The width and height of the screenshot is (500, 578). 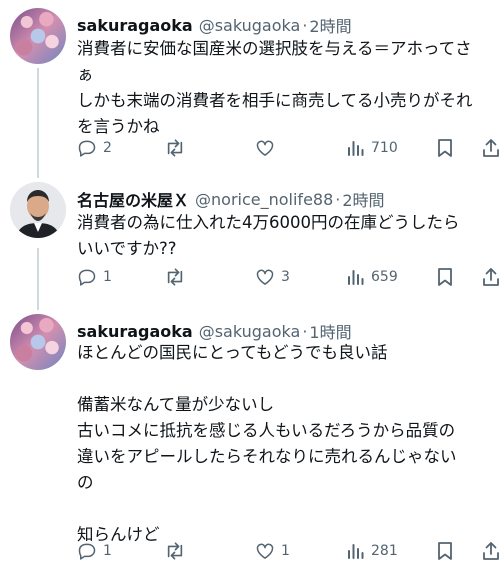 What do you see at coordinates (133, 199) in the screenshot?
I see `display-name: 名古屋の米屋Ｘ` at bounding box center [133, 199].